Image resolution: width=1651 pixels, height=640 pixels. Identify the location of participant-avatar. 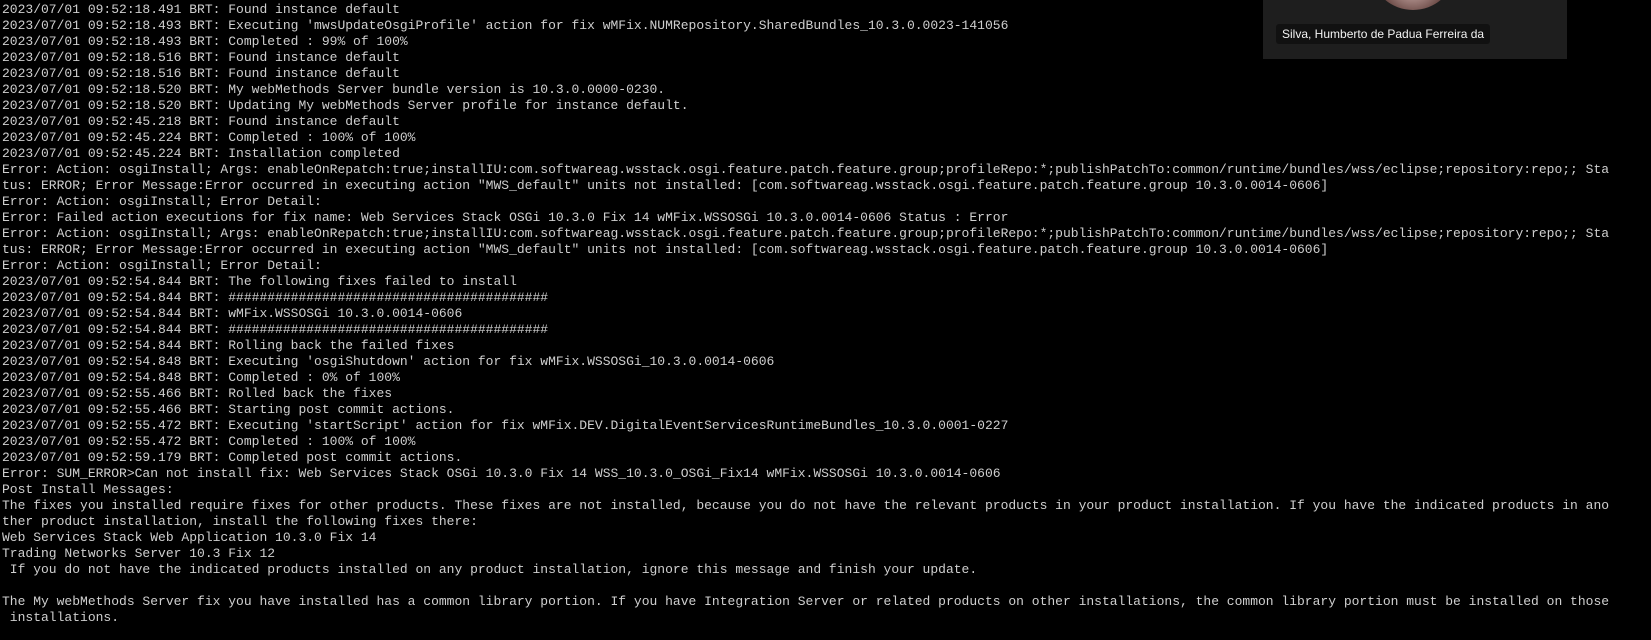
(1413, 5).